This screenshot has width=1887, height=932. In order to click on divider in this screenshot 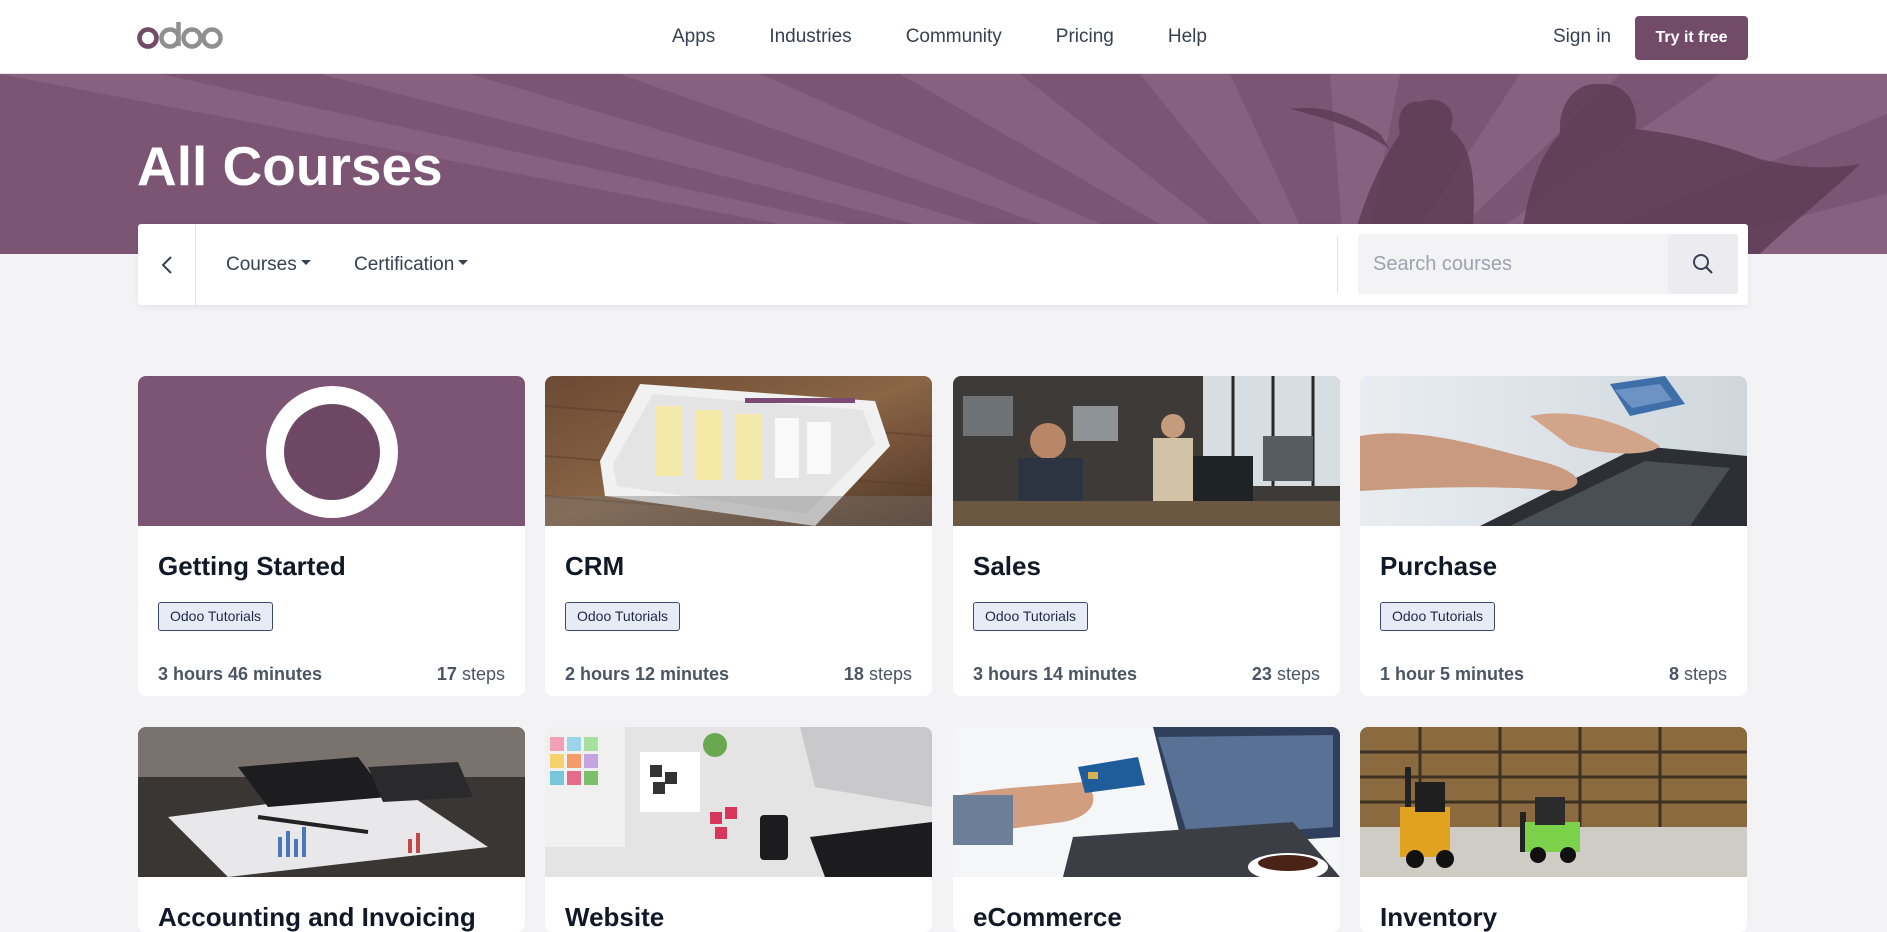, I will do `click(1337, 264)`.